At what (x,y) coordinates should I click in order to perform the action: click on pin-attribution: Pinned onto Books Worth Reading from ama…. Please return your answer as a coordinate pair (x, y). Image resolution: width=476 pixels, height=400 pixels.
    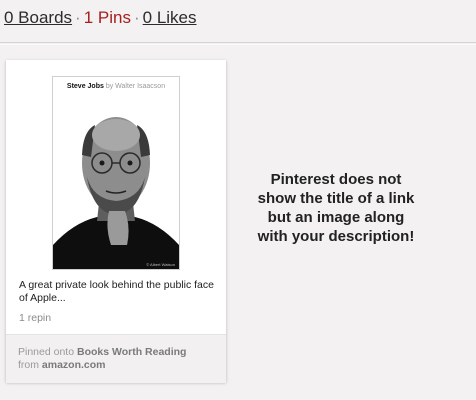
    Looking at the image, I should click on (116, 358).